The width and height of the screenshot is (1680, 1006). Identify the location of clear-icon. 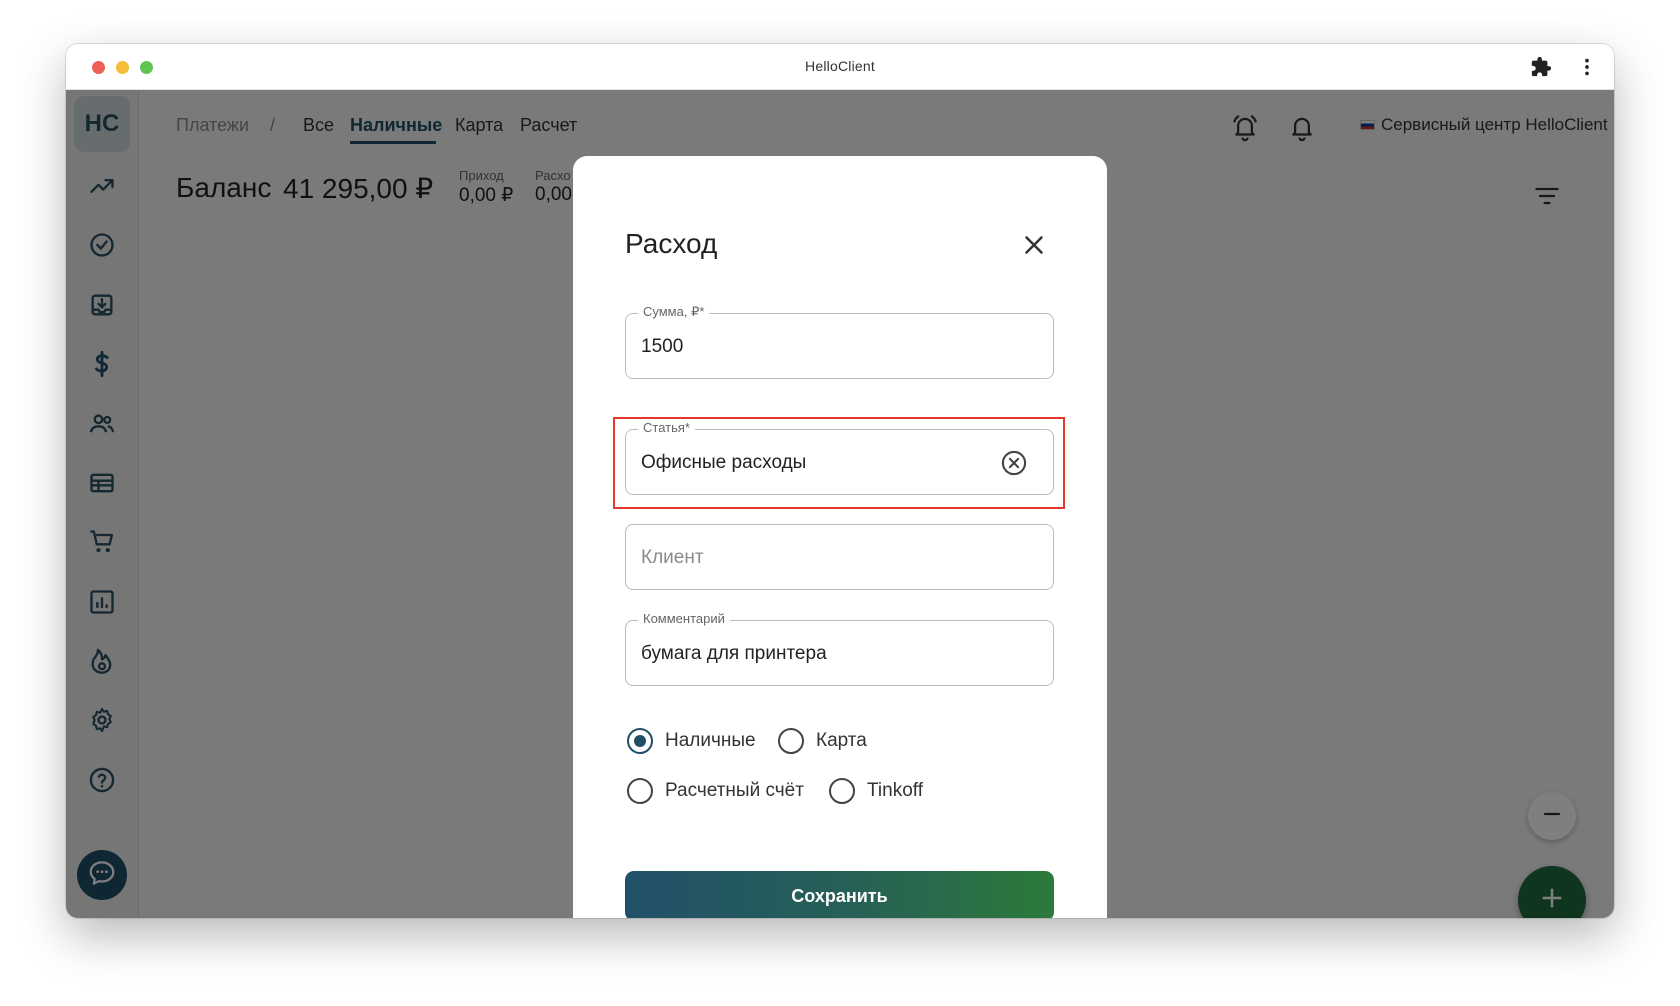
(1014, 463).